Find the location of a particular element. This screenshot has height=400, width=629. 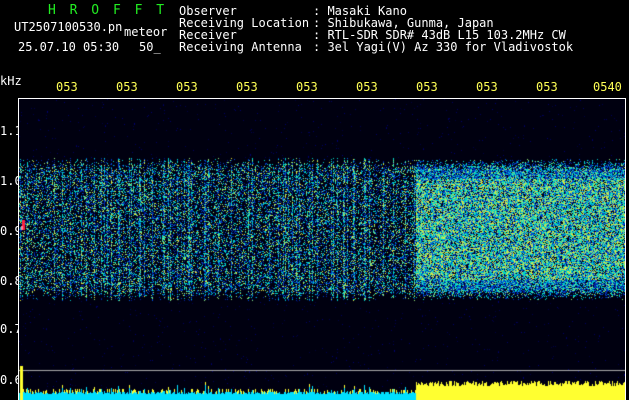

interval-label: 50_ is located at coordinates (150, 47).